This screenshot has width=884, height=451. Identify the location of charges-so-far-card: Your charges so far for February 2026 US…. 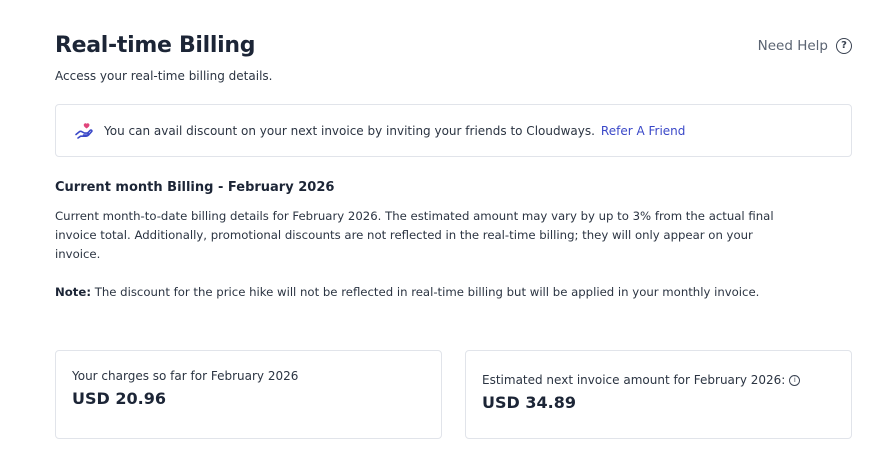
(248, 394).